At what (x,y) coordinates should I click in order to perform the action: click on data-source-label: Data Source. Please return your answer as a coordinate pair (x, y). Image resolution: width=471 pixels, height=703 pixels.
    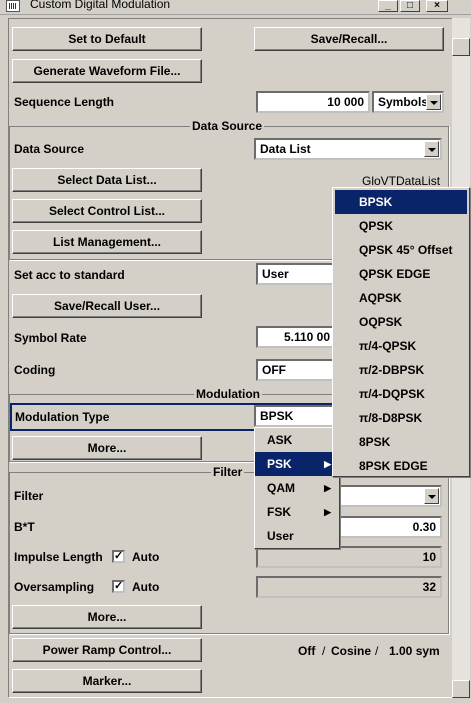
    Looking at the image, I should click on (49, 149).